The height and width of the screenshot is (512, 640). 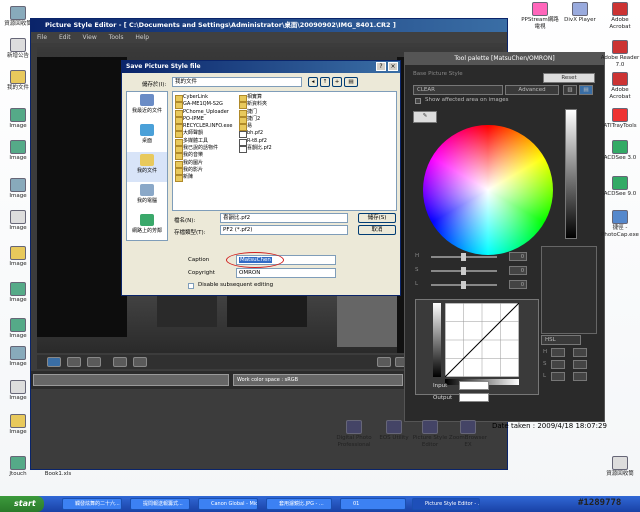 What do you see at coordinates (373, 504) in the screenshot?
I see `taskbar-item: 01` at bounding box center [373, 504].